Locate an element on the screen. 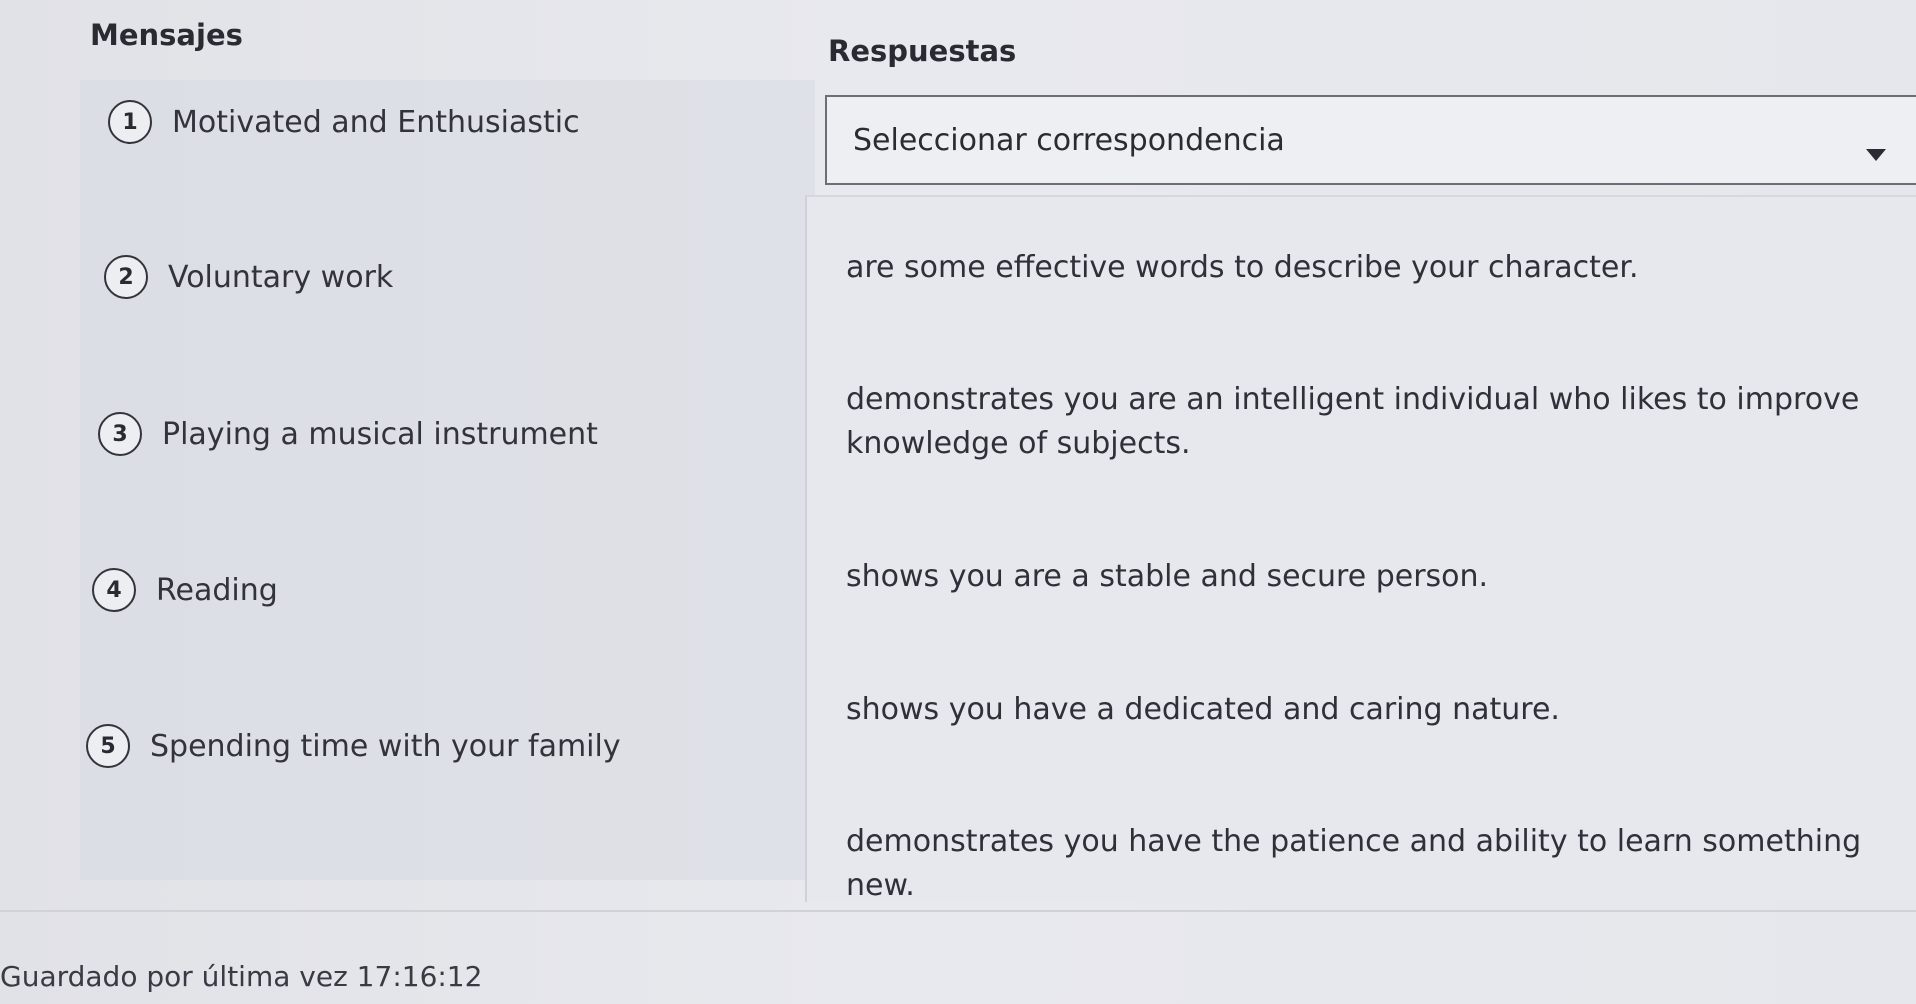 This screenshot has height=1004, width=1916. message-label: Playing a musical instrument is located at coordinates (380, 434).